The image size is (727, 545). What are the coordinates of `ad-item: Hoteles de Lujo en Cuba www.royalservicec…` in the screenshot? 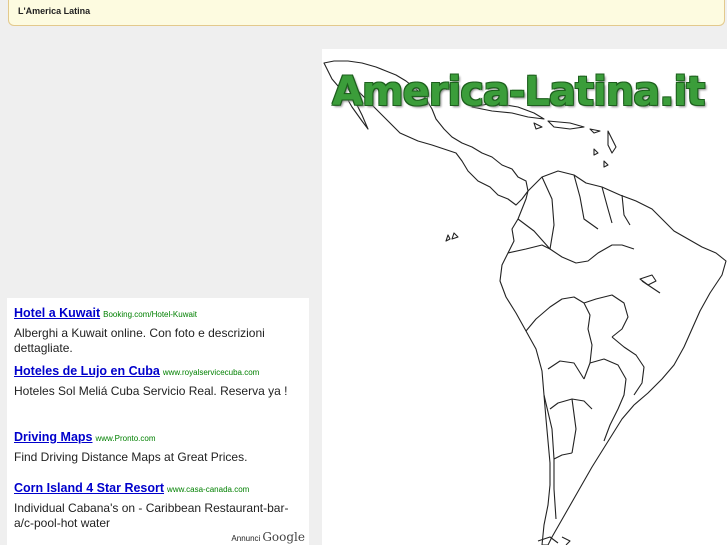 It's located at (159, 380).